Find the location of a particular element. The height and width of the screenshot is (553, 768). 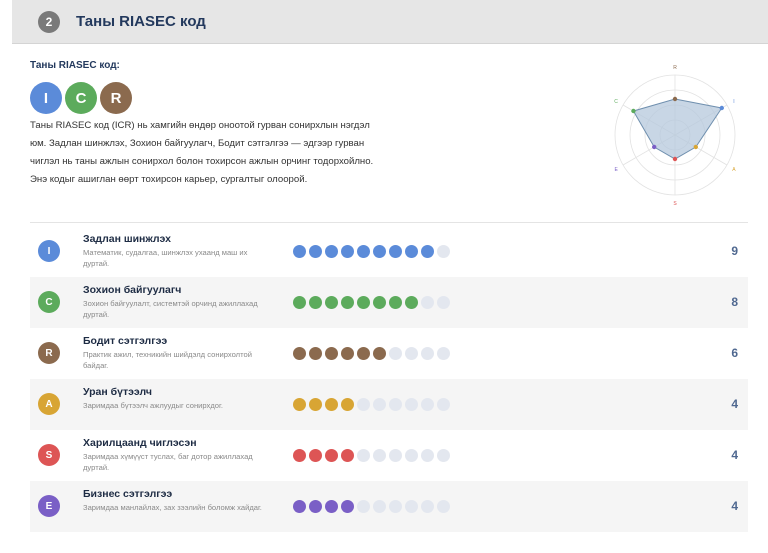

radar-axis-label-a: A is located at coordinates (734, 170).